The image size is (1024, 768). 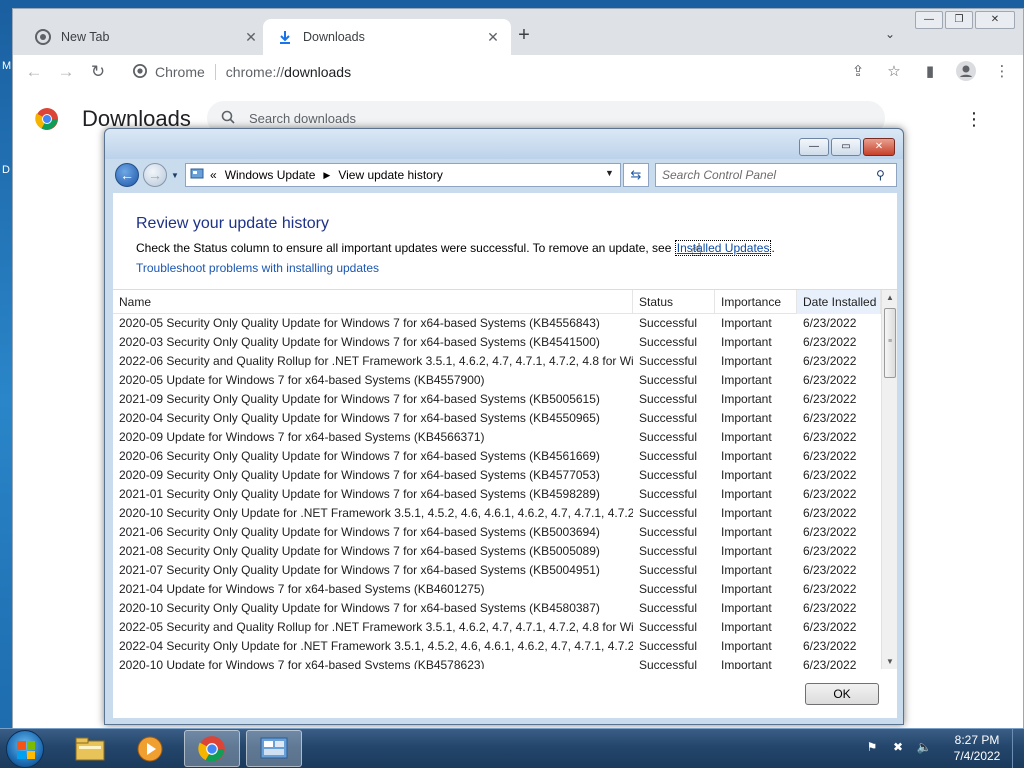 What do you see at coordinates (90, 748) in the screenshot?
I see `windows-explorer-icon` at bounding box center [90, 748].